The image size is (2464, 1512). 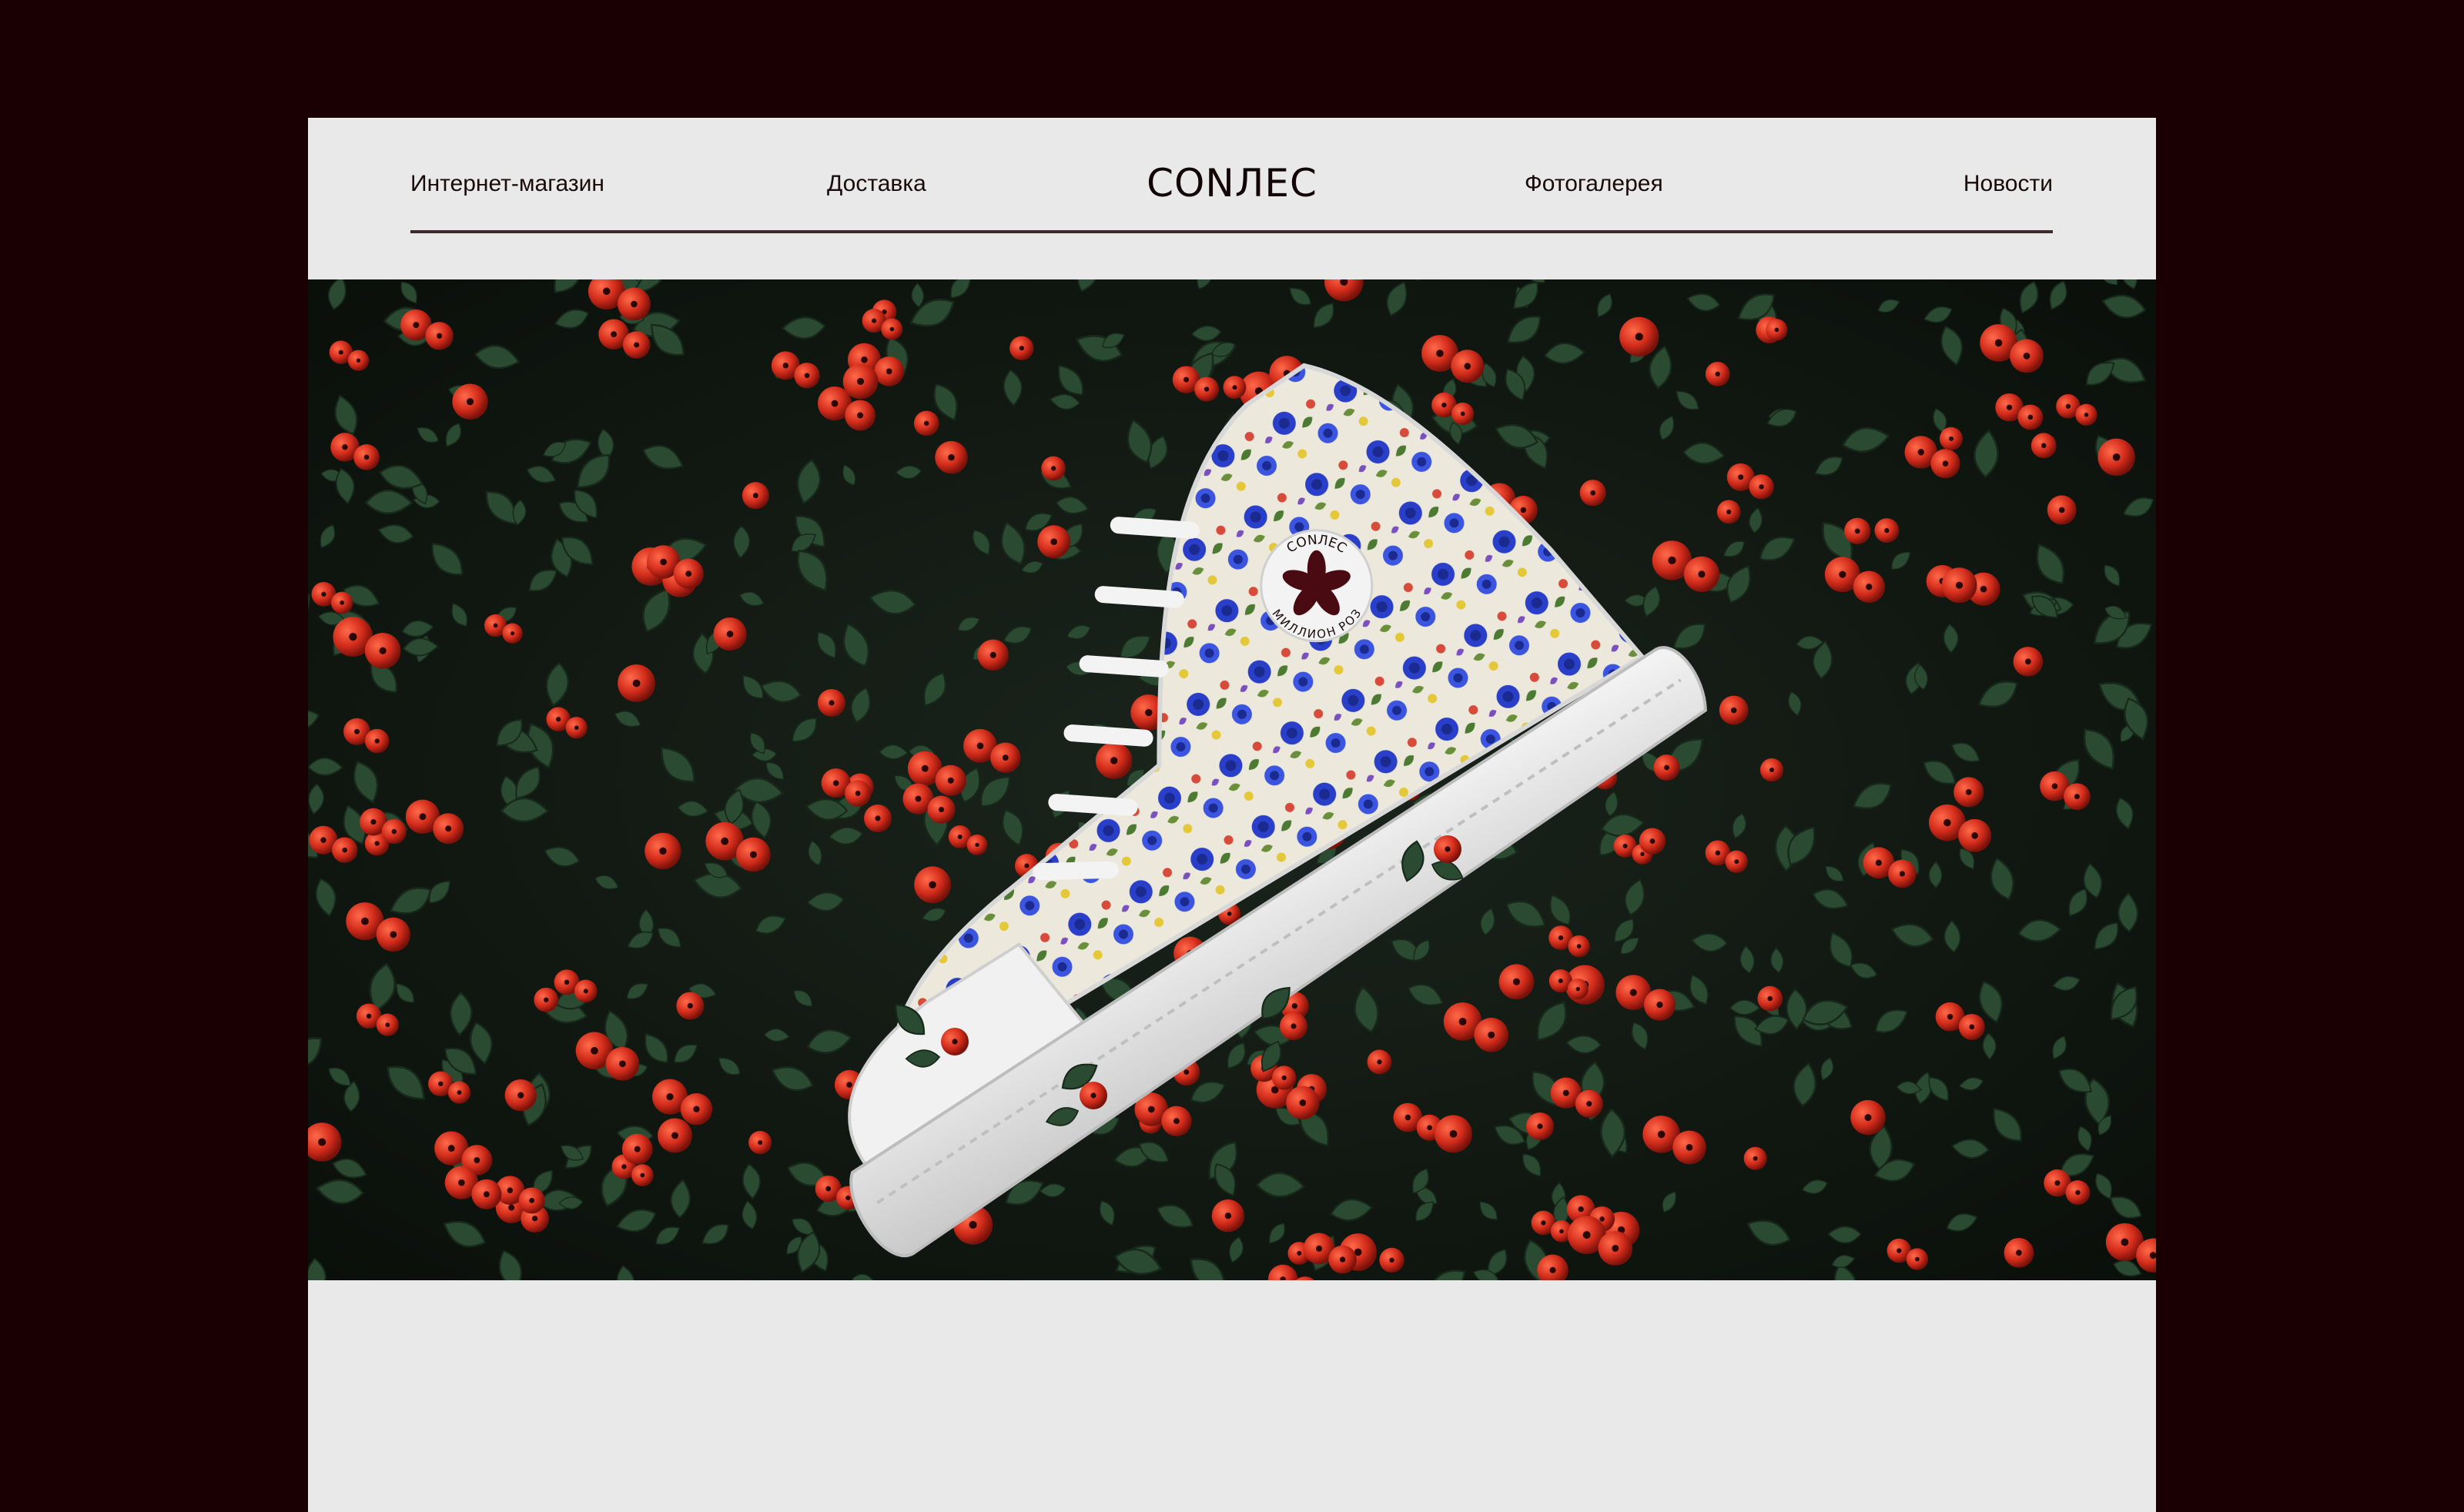 I want to click on nav-link-gallery: Фотогалерея, so click(x=1594, y=184).